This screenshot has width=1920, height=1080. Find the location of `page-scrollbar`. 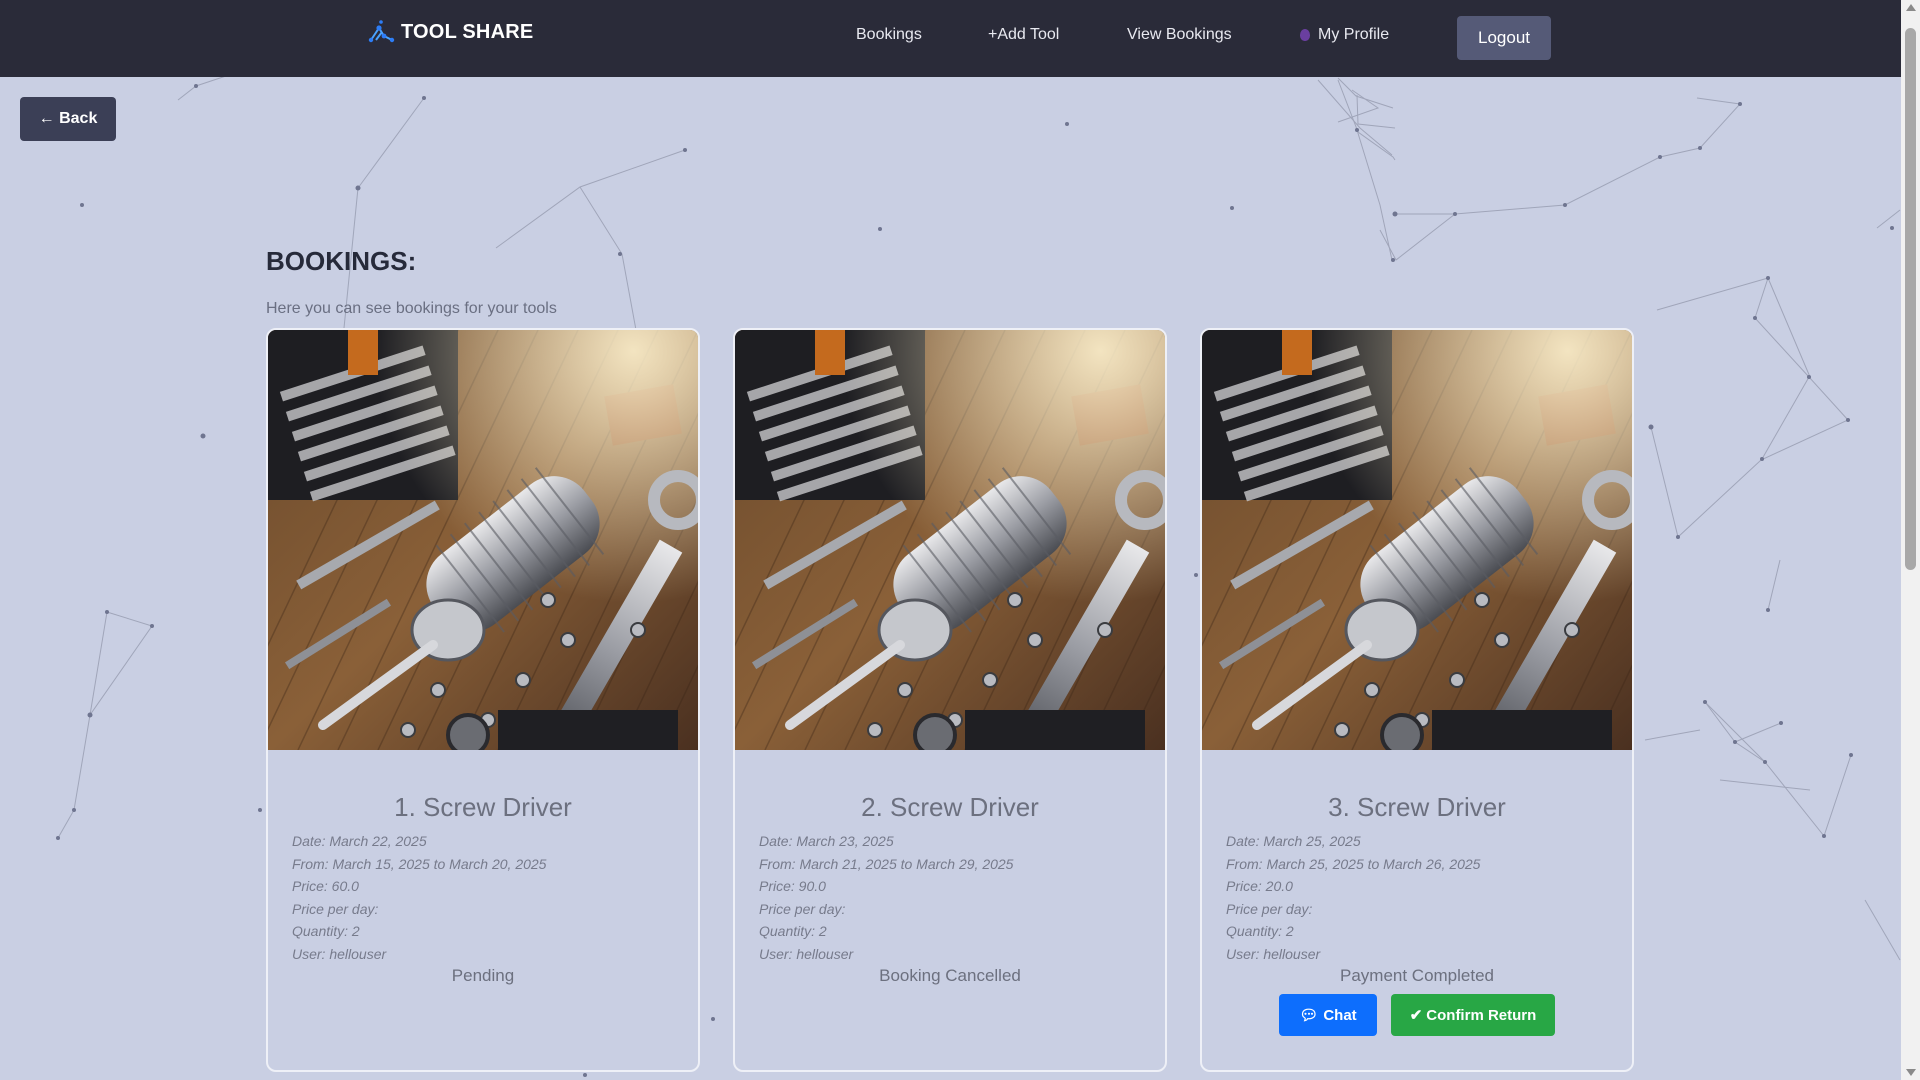

page-scrollbar is located at coordinates (1910, 540).